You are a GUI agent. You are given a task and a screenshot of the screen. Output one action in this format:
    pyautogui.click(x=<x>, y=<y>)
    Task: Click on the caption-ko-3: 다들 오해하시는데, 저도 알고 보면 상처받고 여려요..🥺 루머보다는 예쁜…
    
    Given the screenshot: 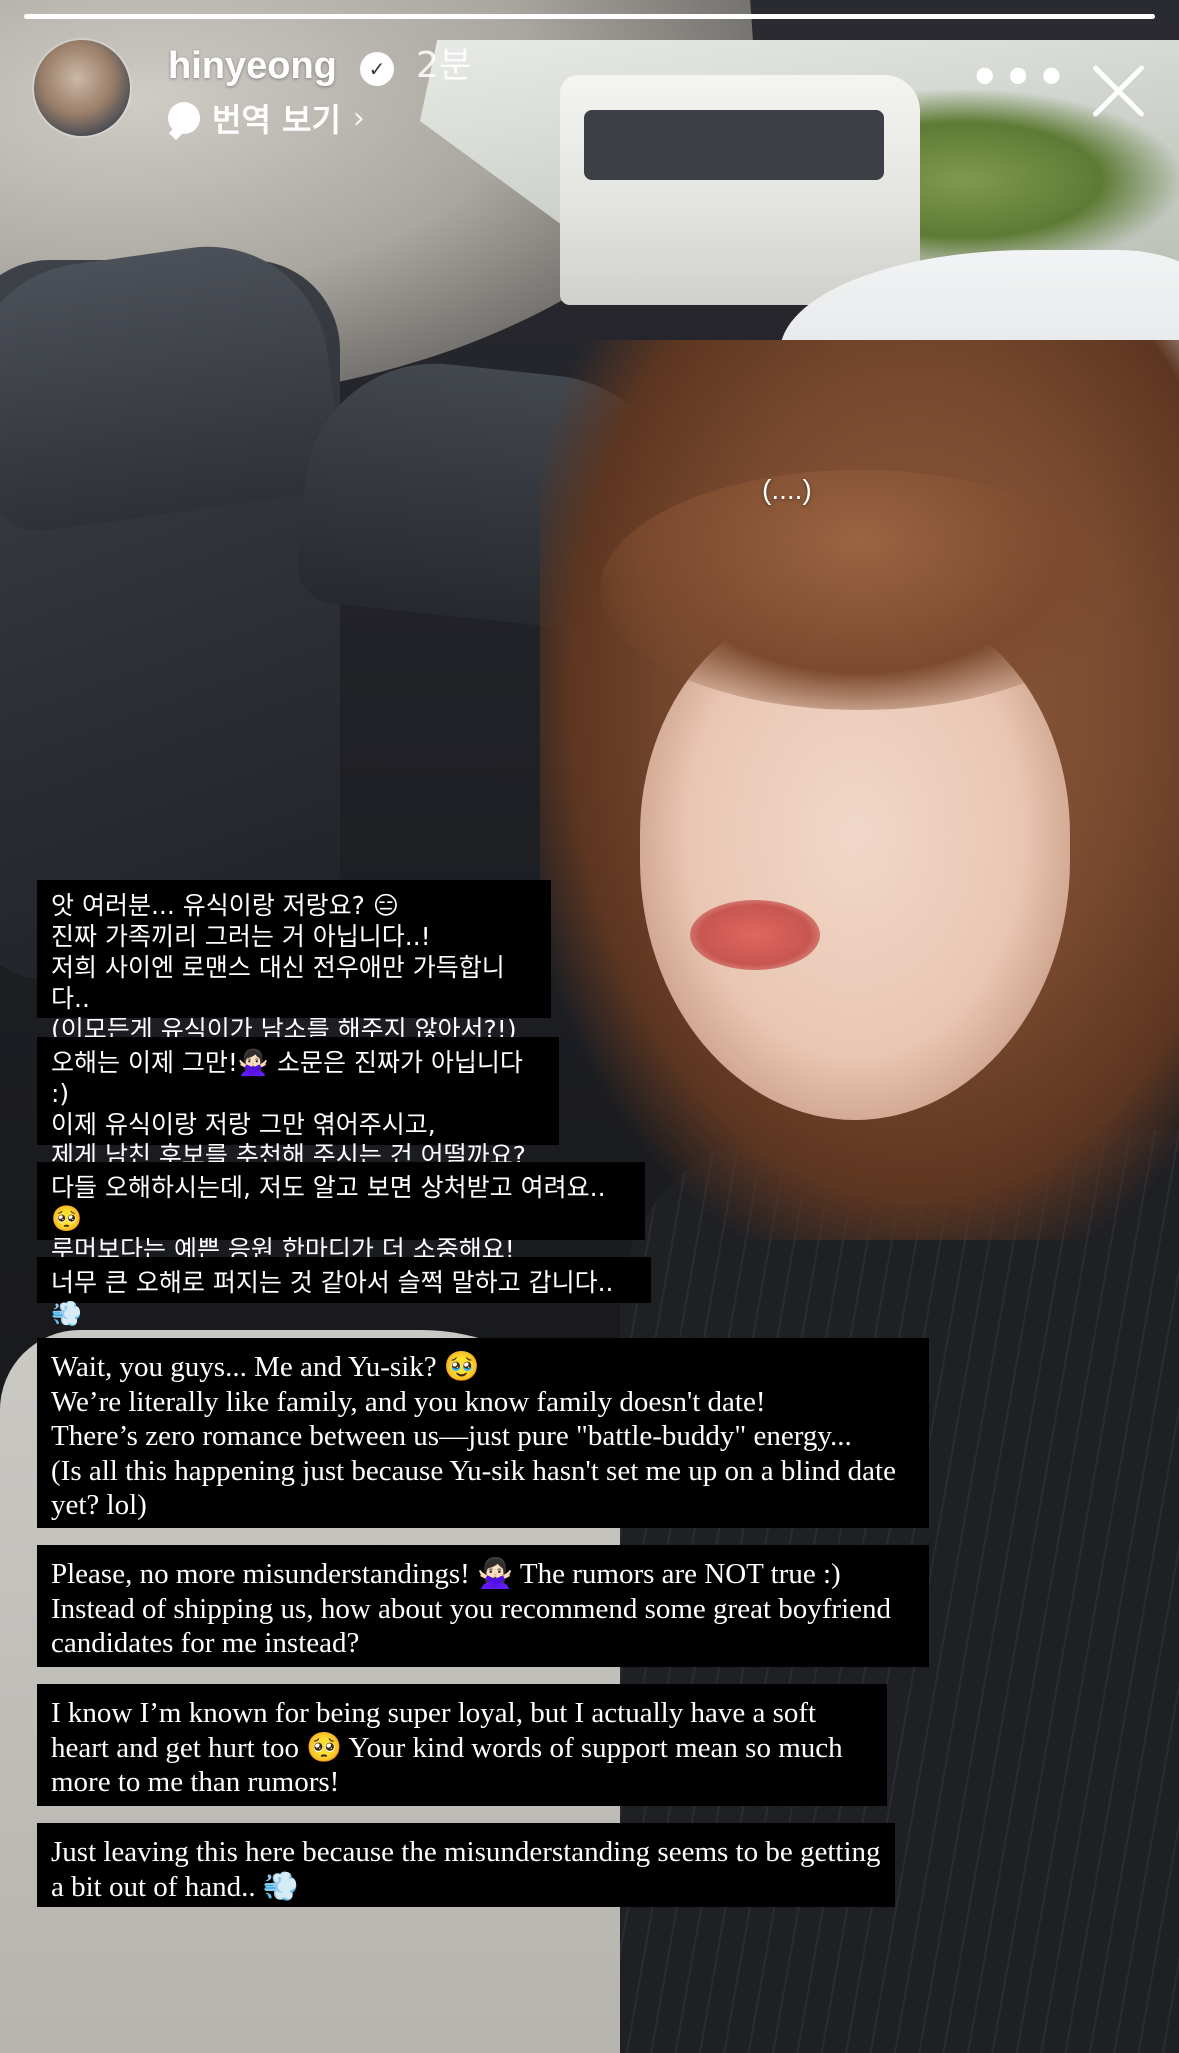 What is the action you would take?
    pyautogui.click(x=341, y=1213)
    